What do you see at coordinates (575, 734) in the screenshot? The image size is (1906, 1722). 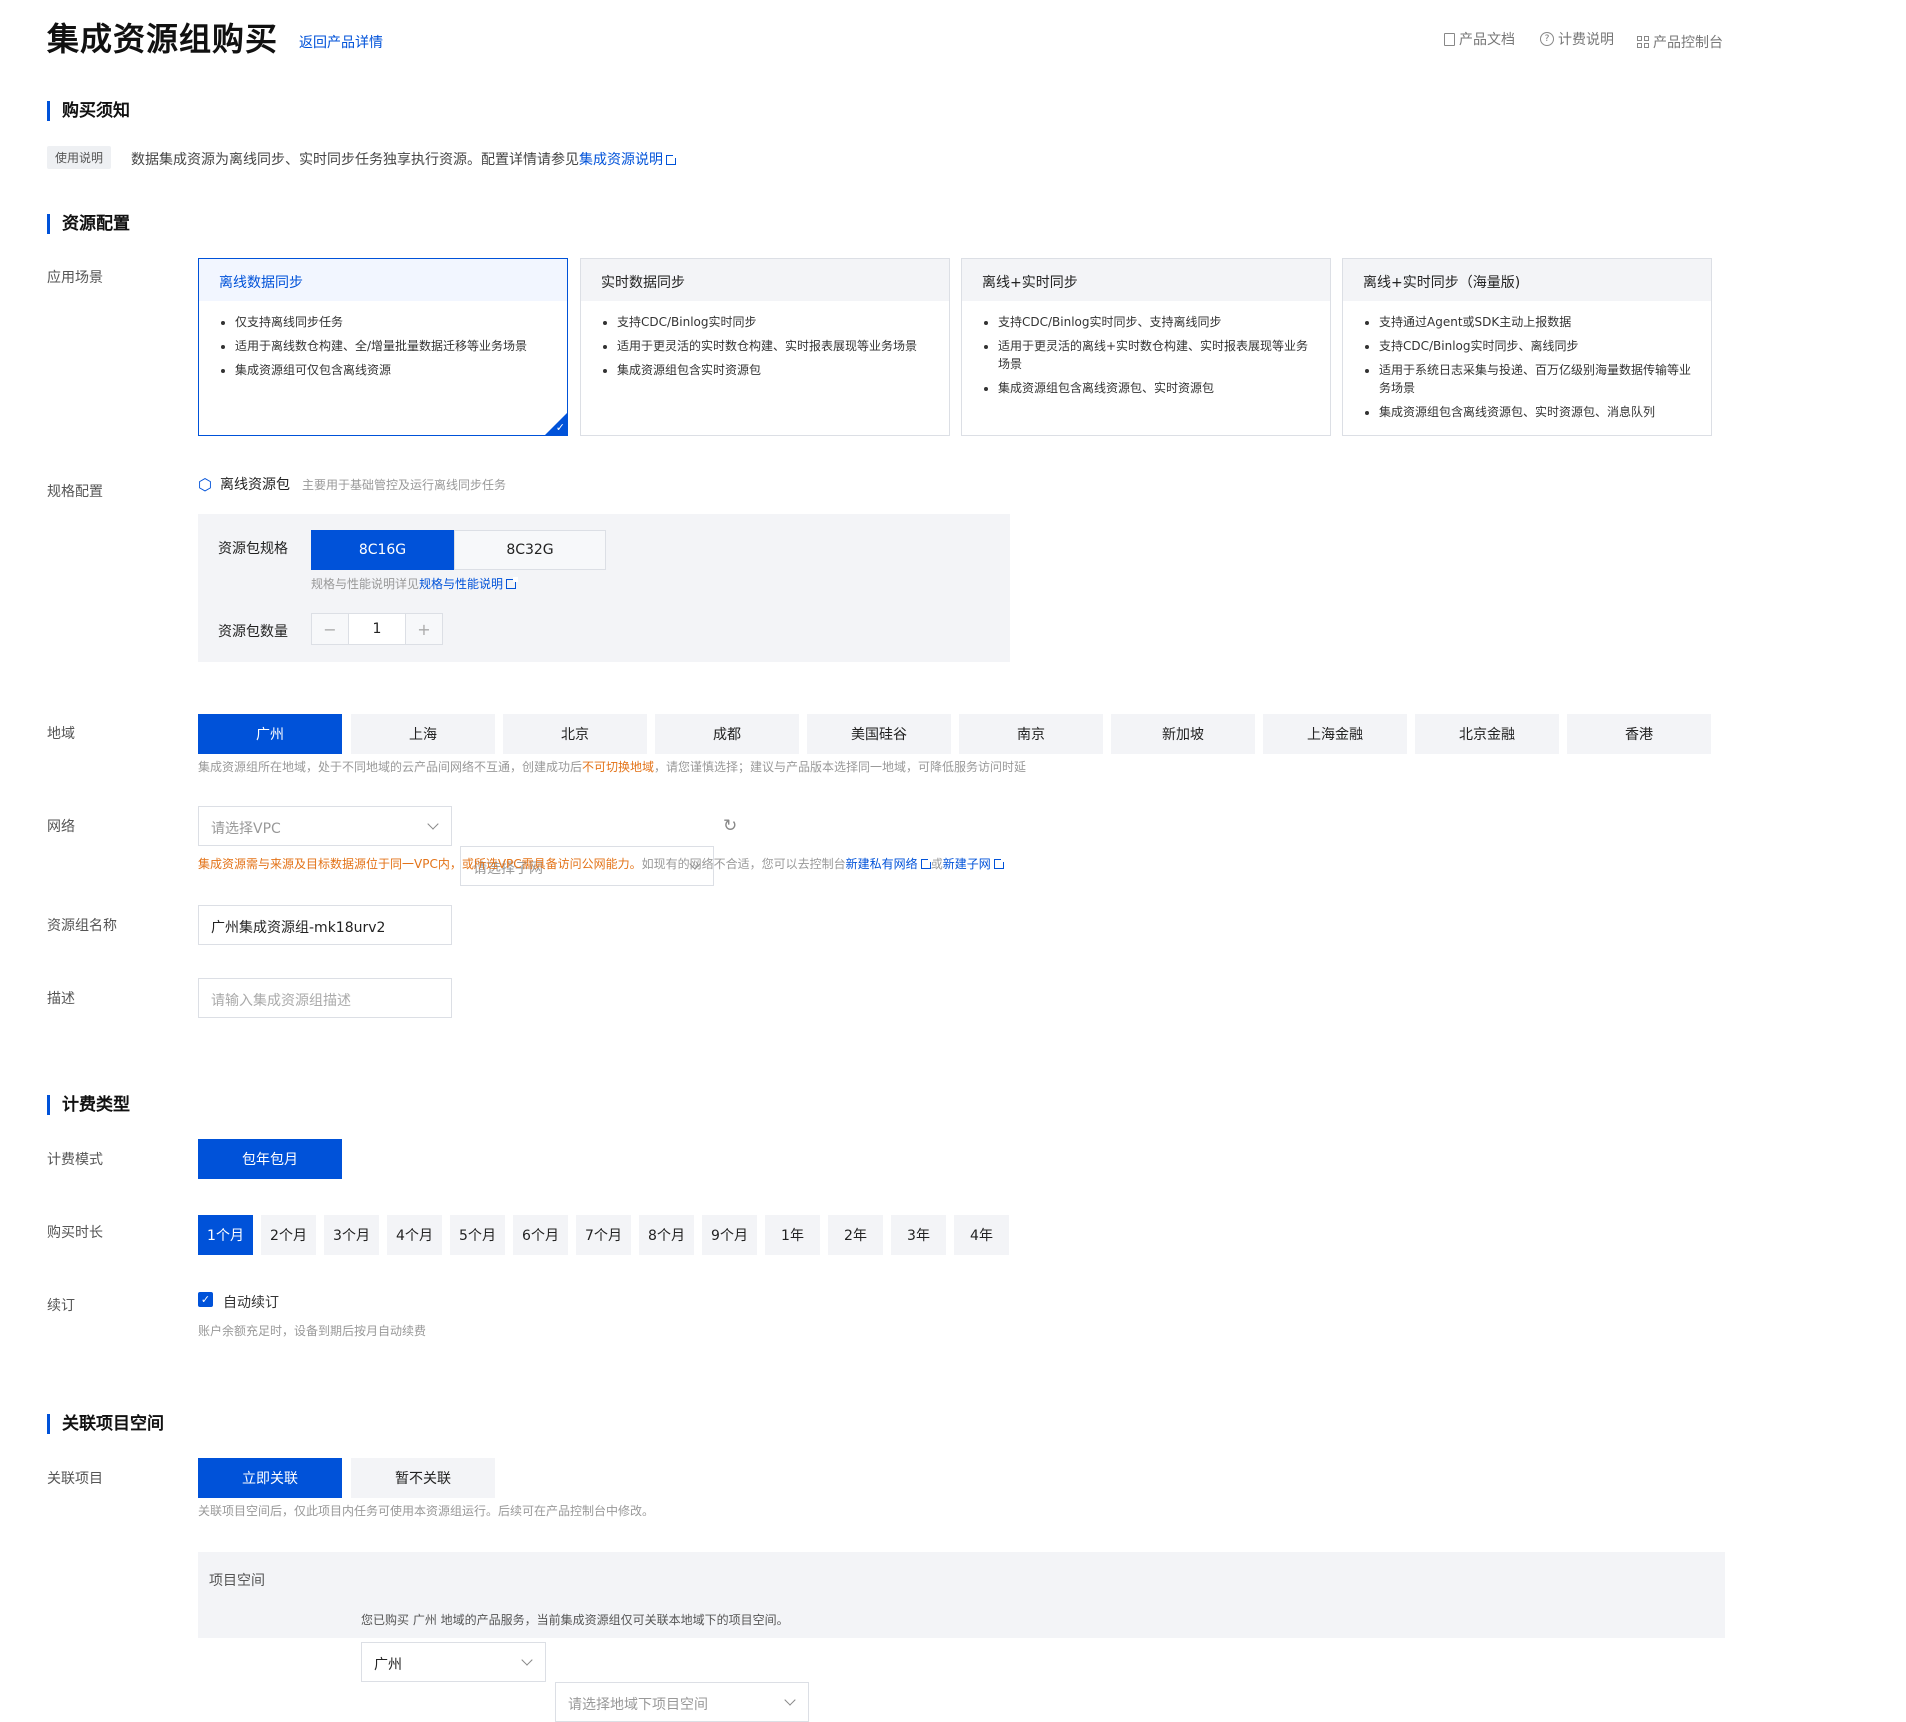 I see `region-beijing: 北京` at bounding box center [575, 734].